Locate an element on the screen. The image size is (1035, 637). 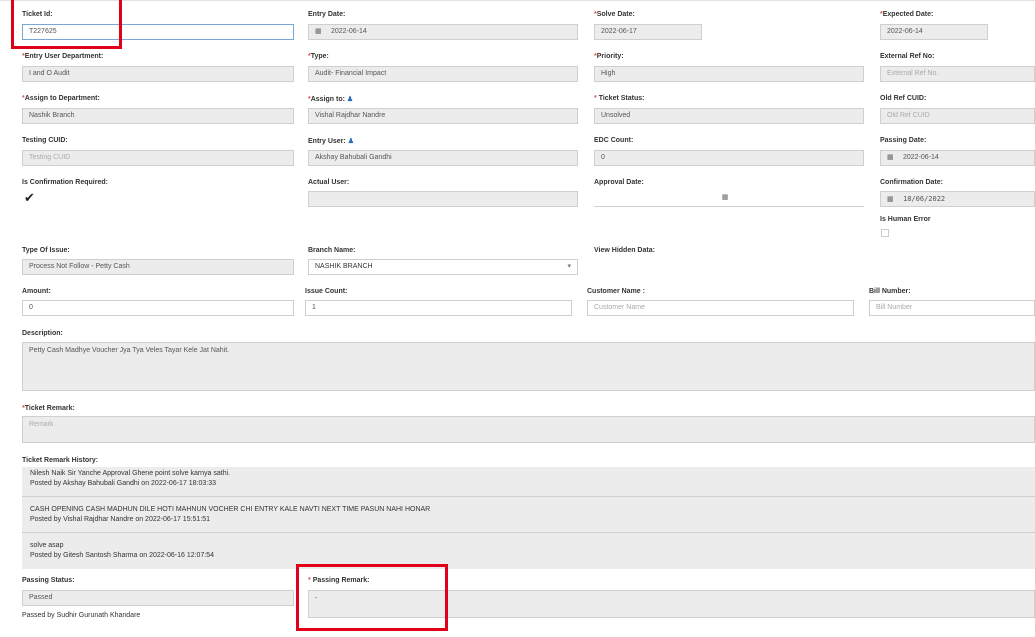
branch-name-select: NASHIK BRANCH ▾ is located at coordinates (443, 267).